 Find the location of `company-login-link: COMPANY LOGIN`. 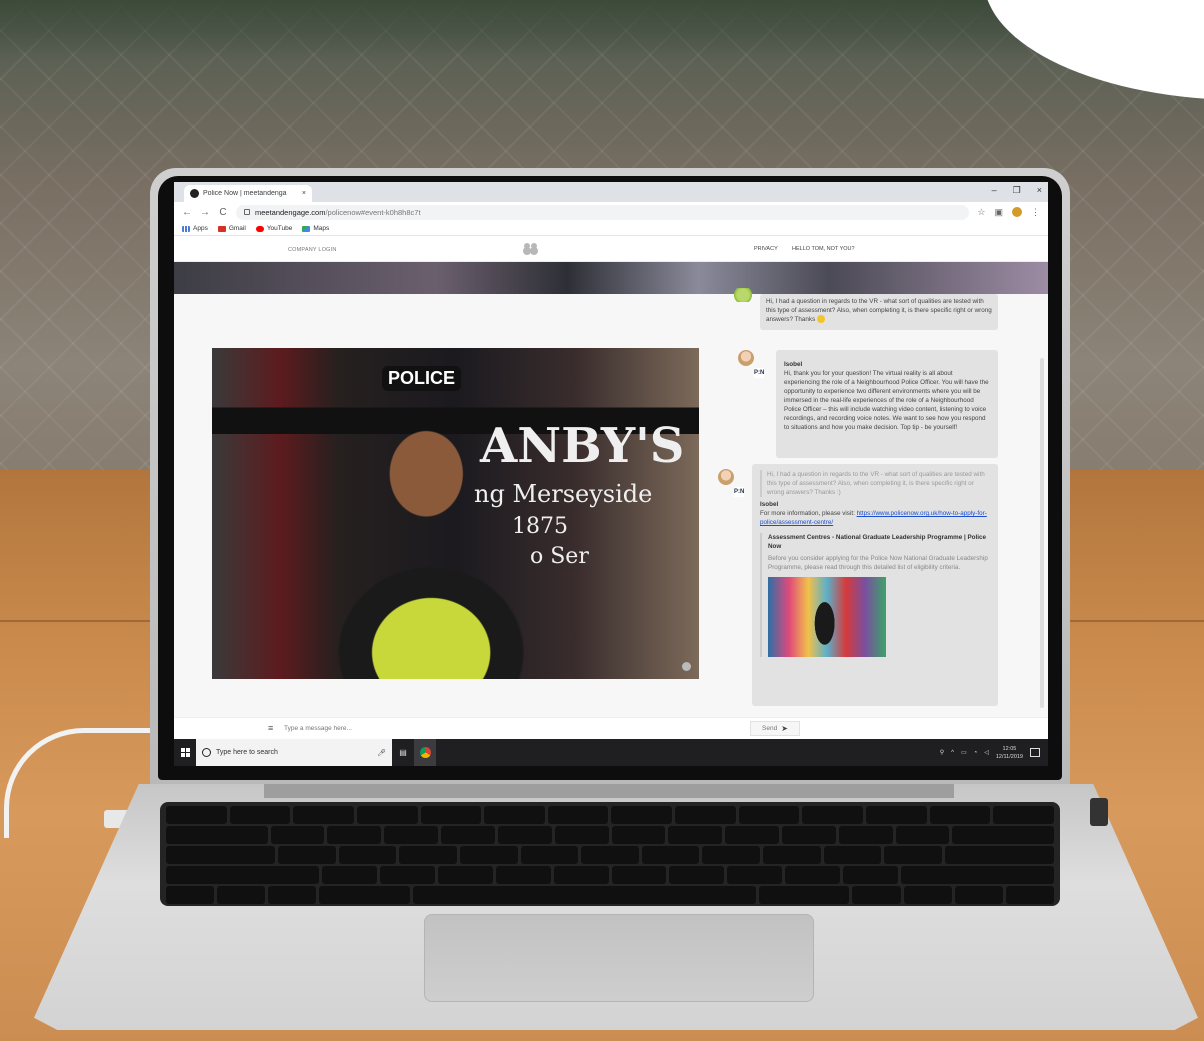

company-login-link: COMPANY LOGIN is located at coordinates (312, 250).